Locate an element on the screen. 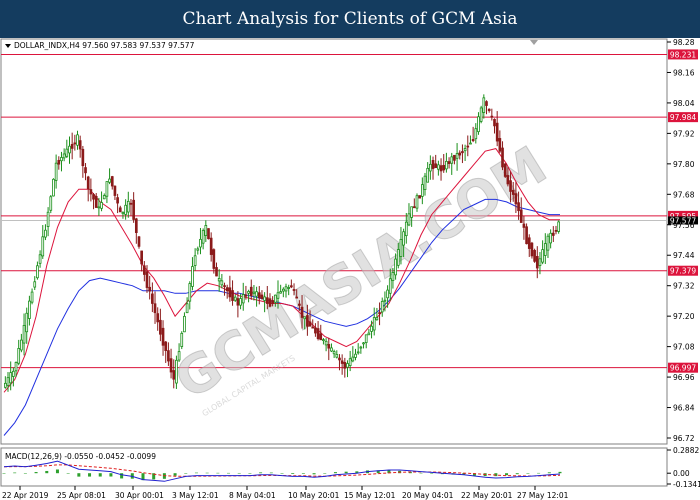 The image size is (700, 500). x-tick-label: 22 May 20:01 is located at coordinates (487, 495).